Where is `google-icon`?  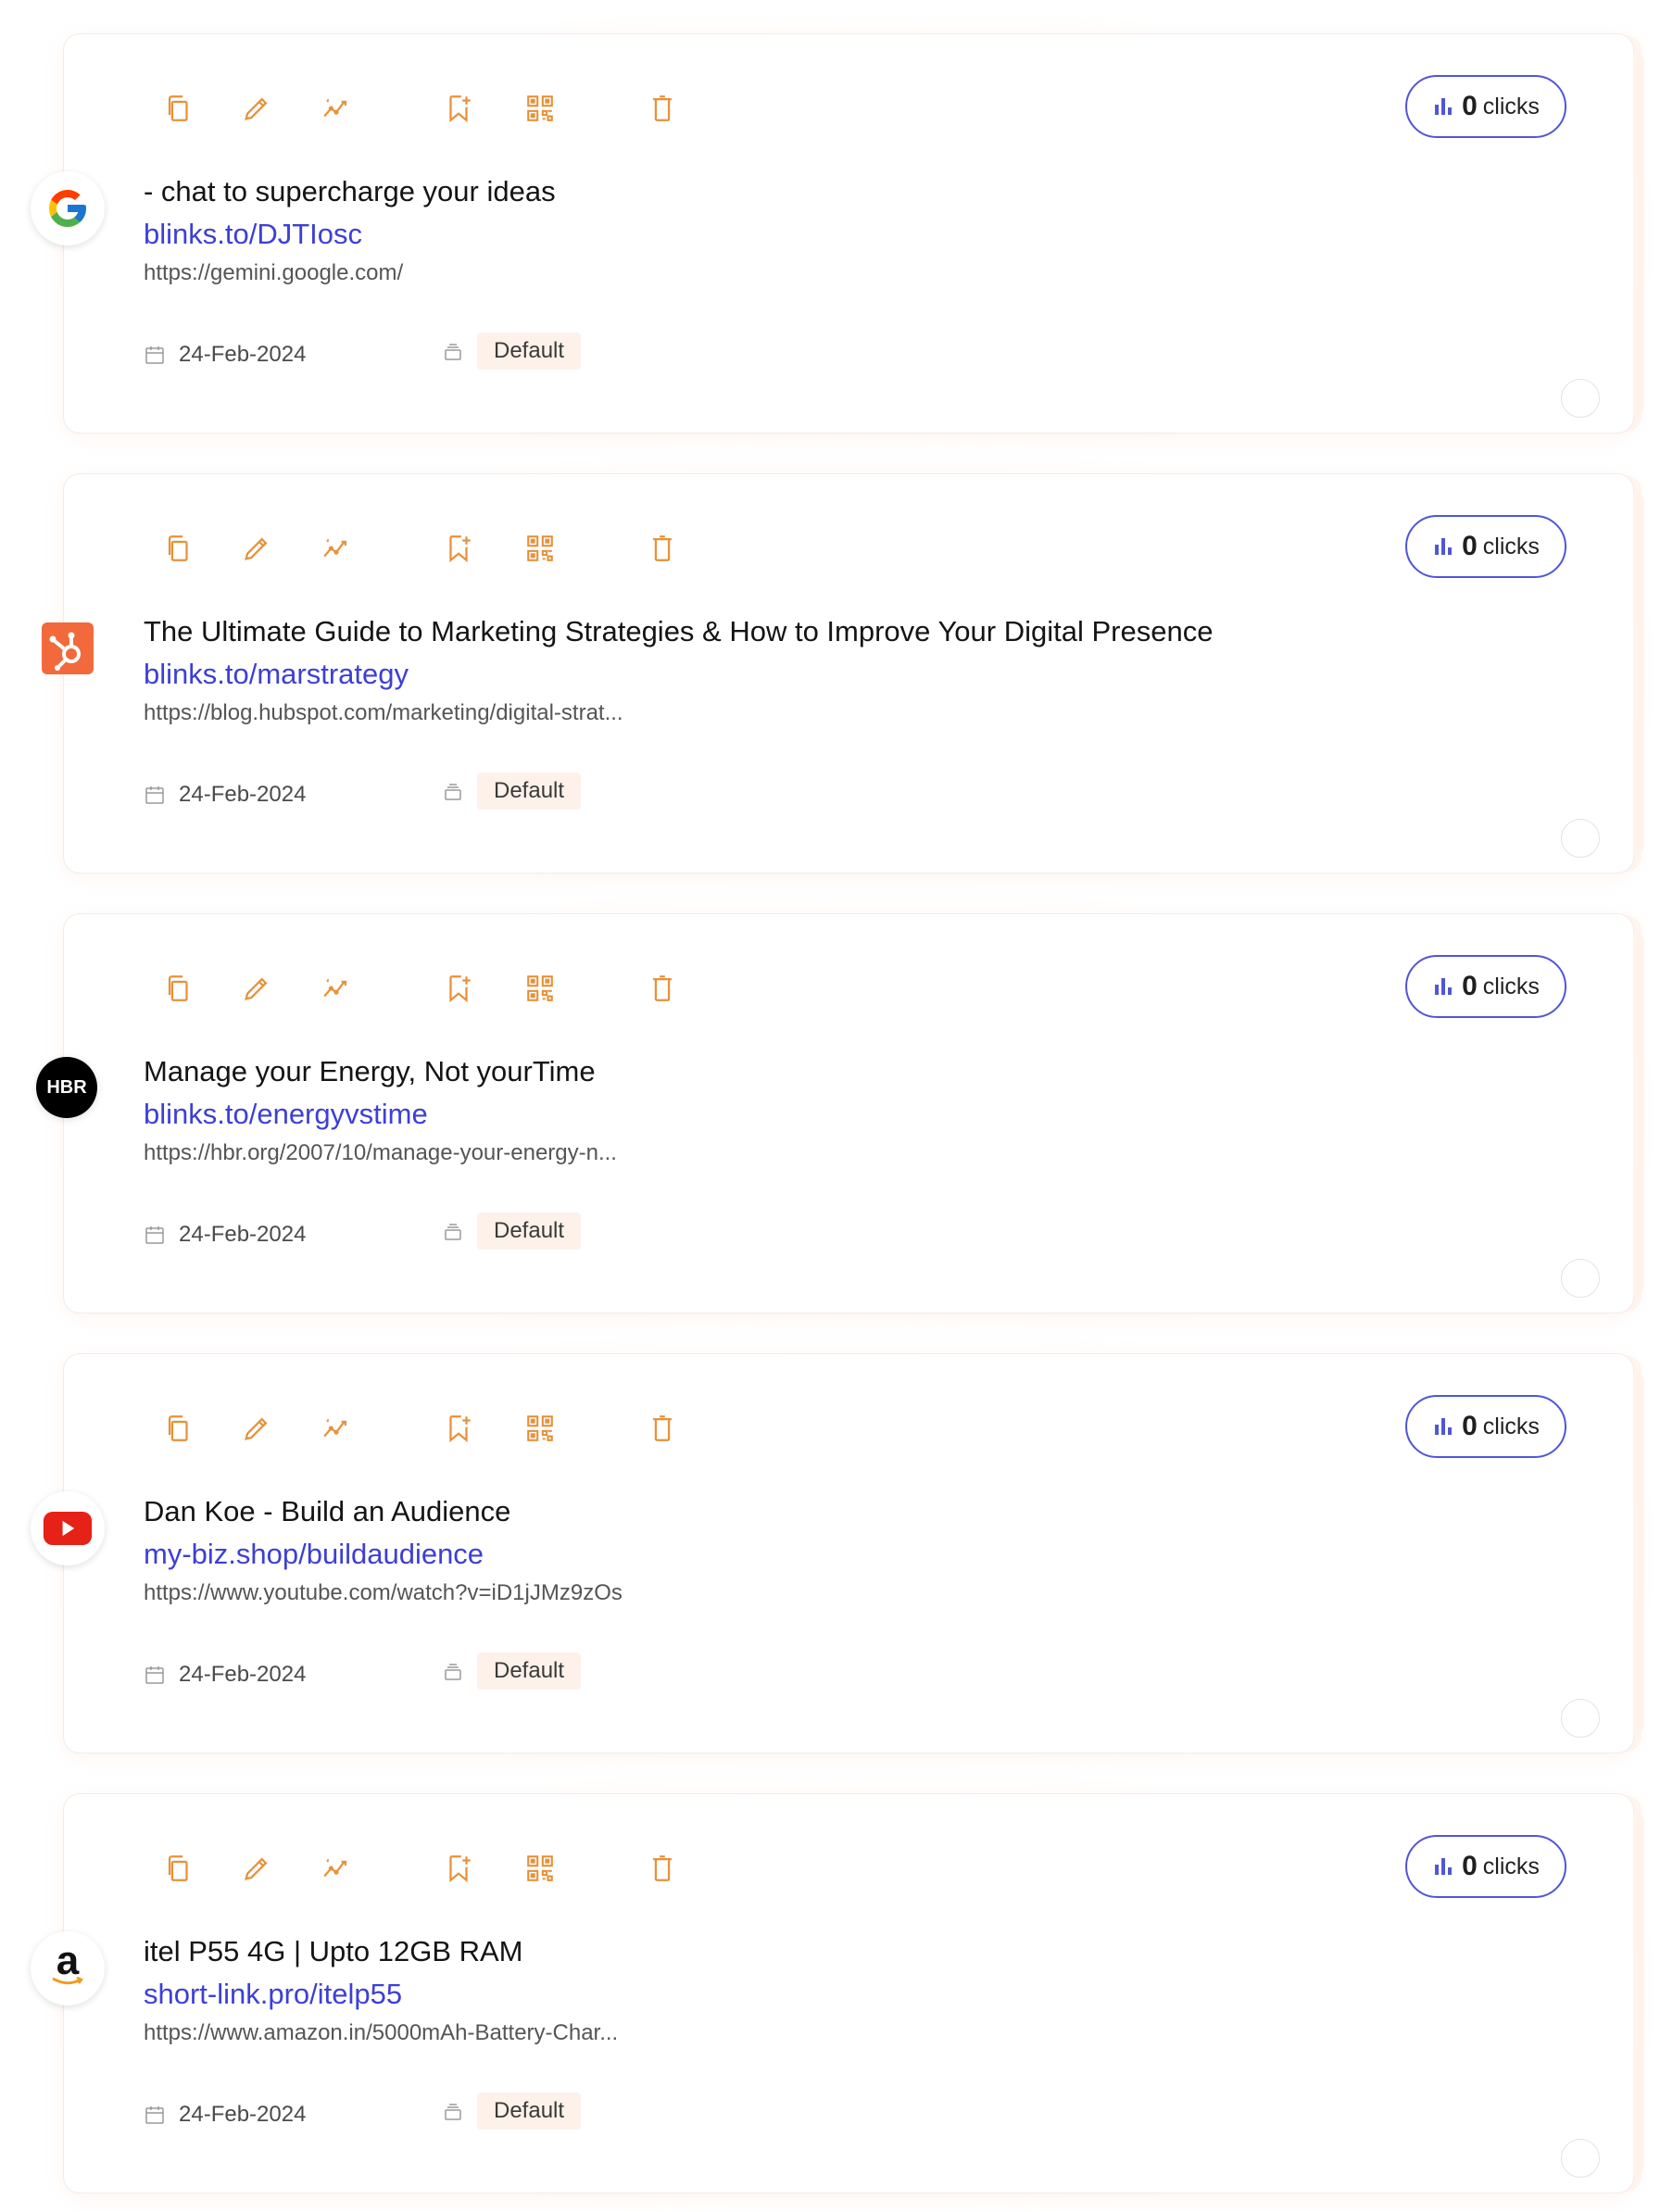
google-icon is located at coordinates (68, 208).